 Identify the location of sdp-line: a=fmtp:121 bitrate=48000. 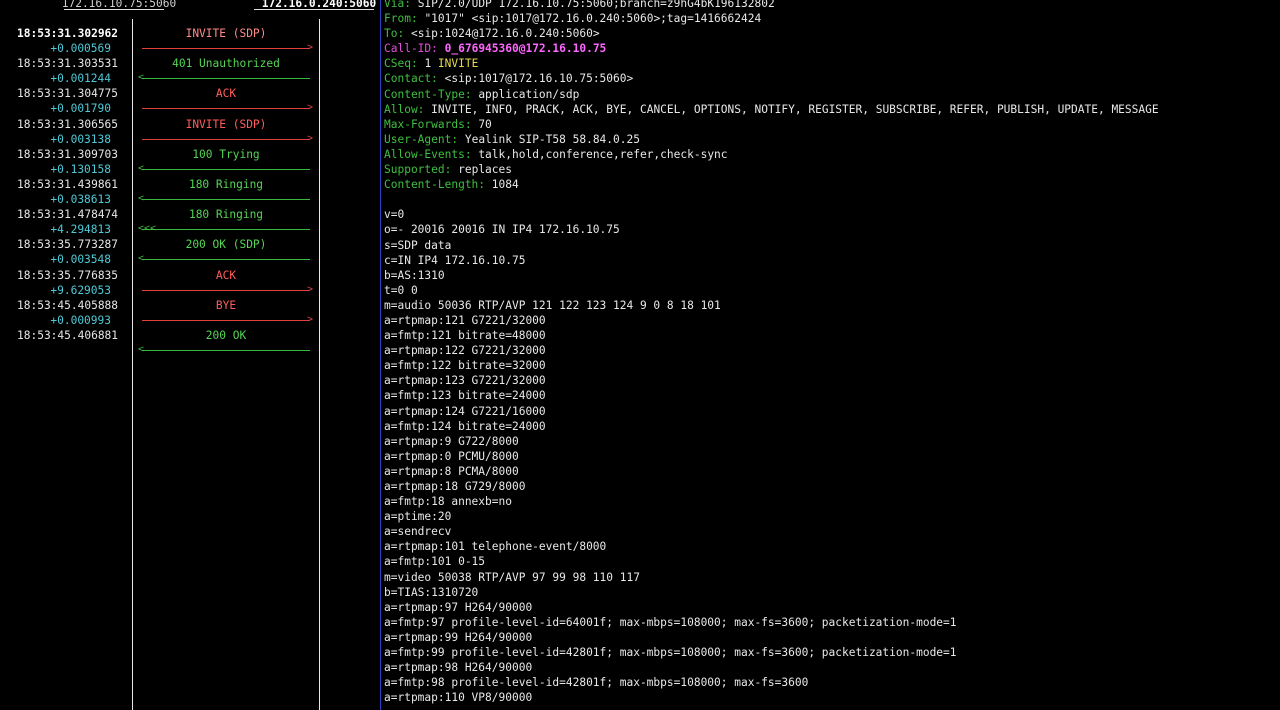
(465, 336).